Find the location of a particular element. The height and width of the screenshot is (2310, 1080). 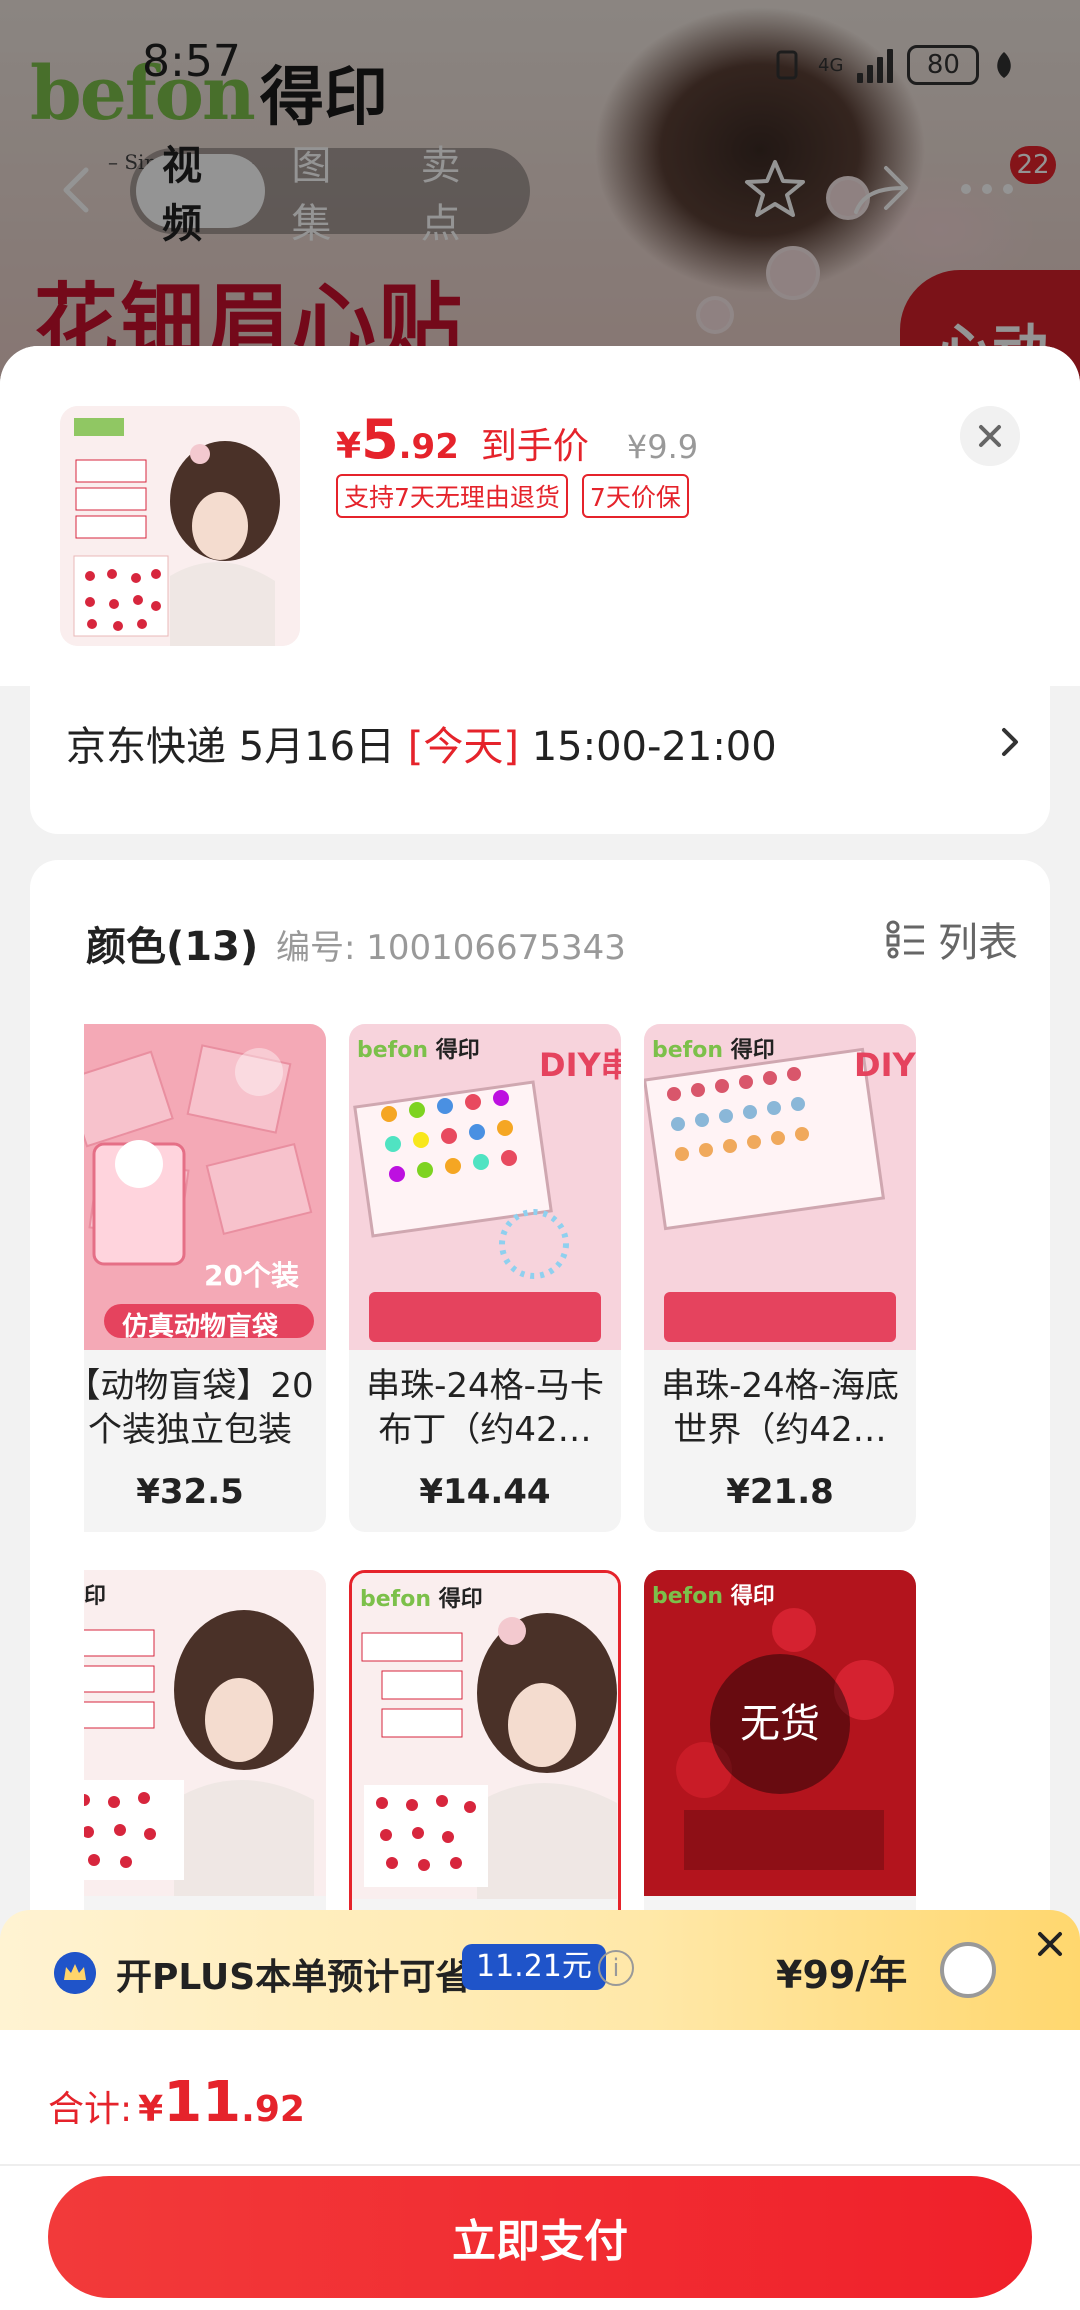

service-tags: 支持7天无理由退货 7天价保 is located at coordinates (512, 496).